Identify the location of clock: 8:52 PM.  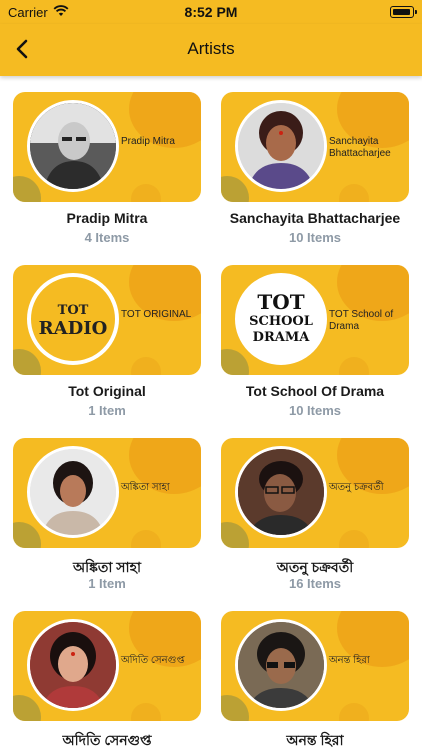
(211, 12).